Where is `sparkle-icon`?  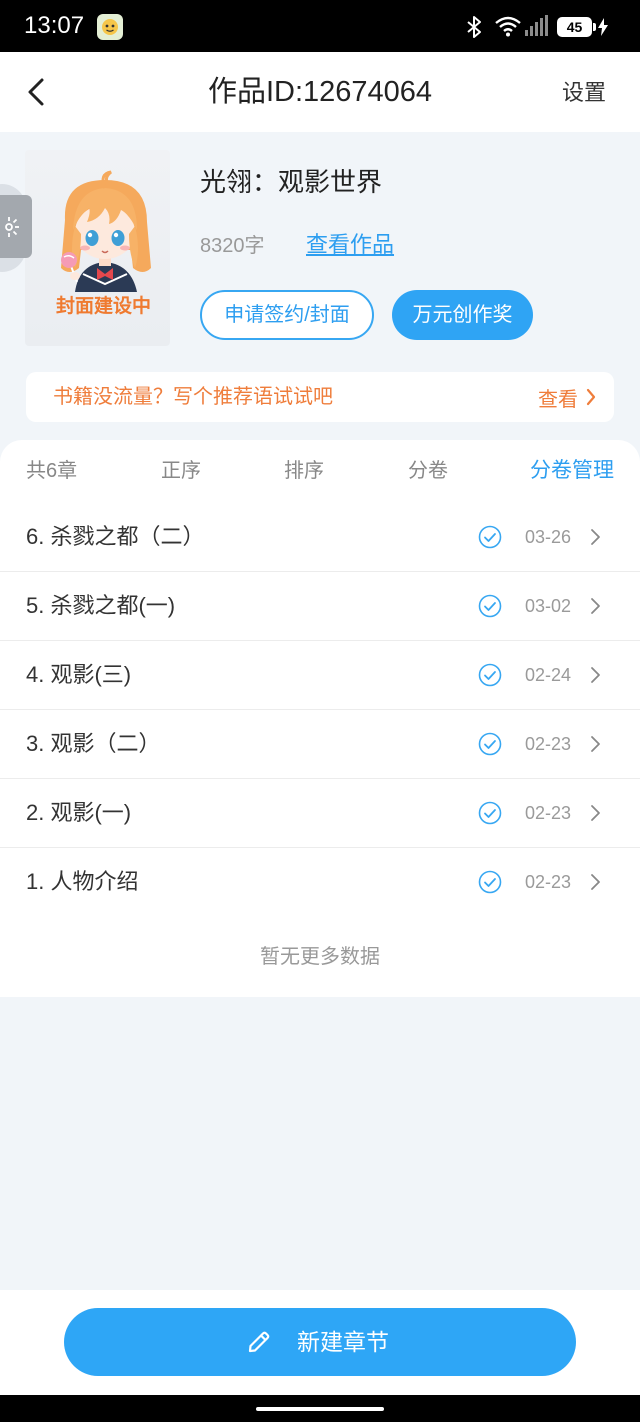
sparkle-icon is located at coordinates (12, 227).